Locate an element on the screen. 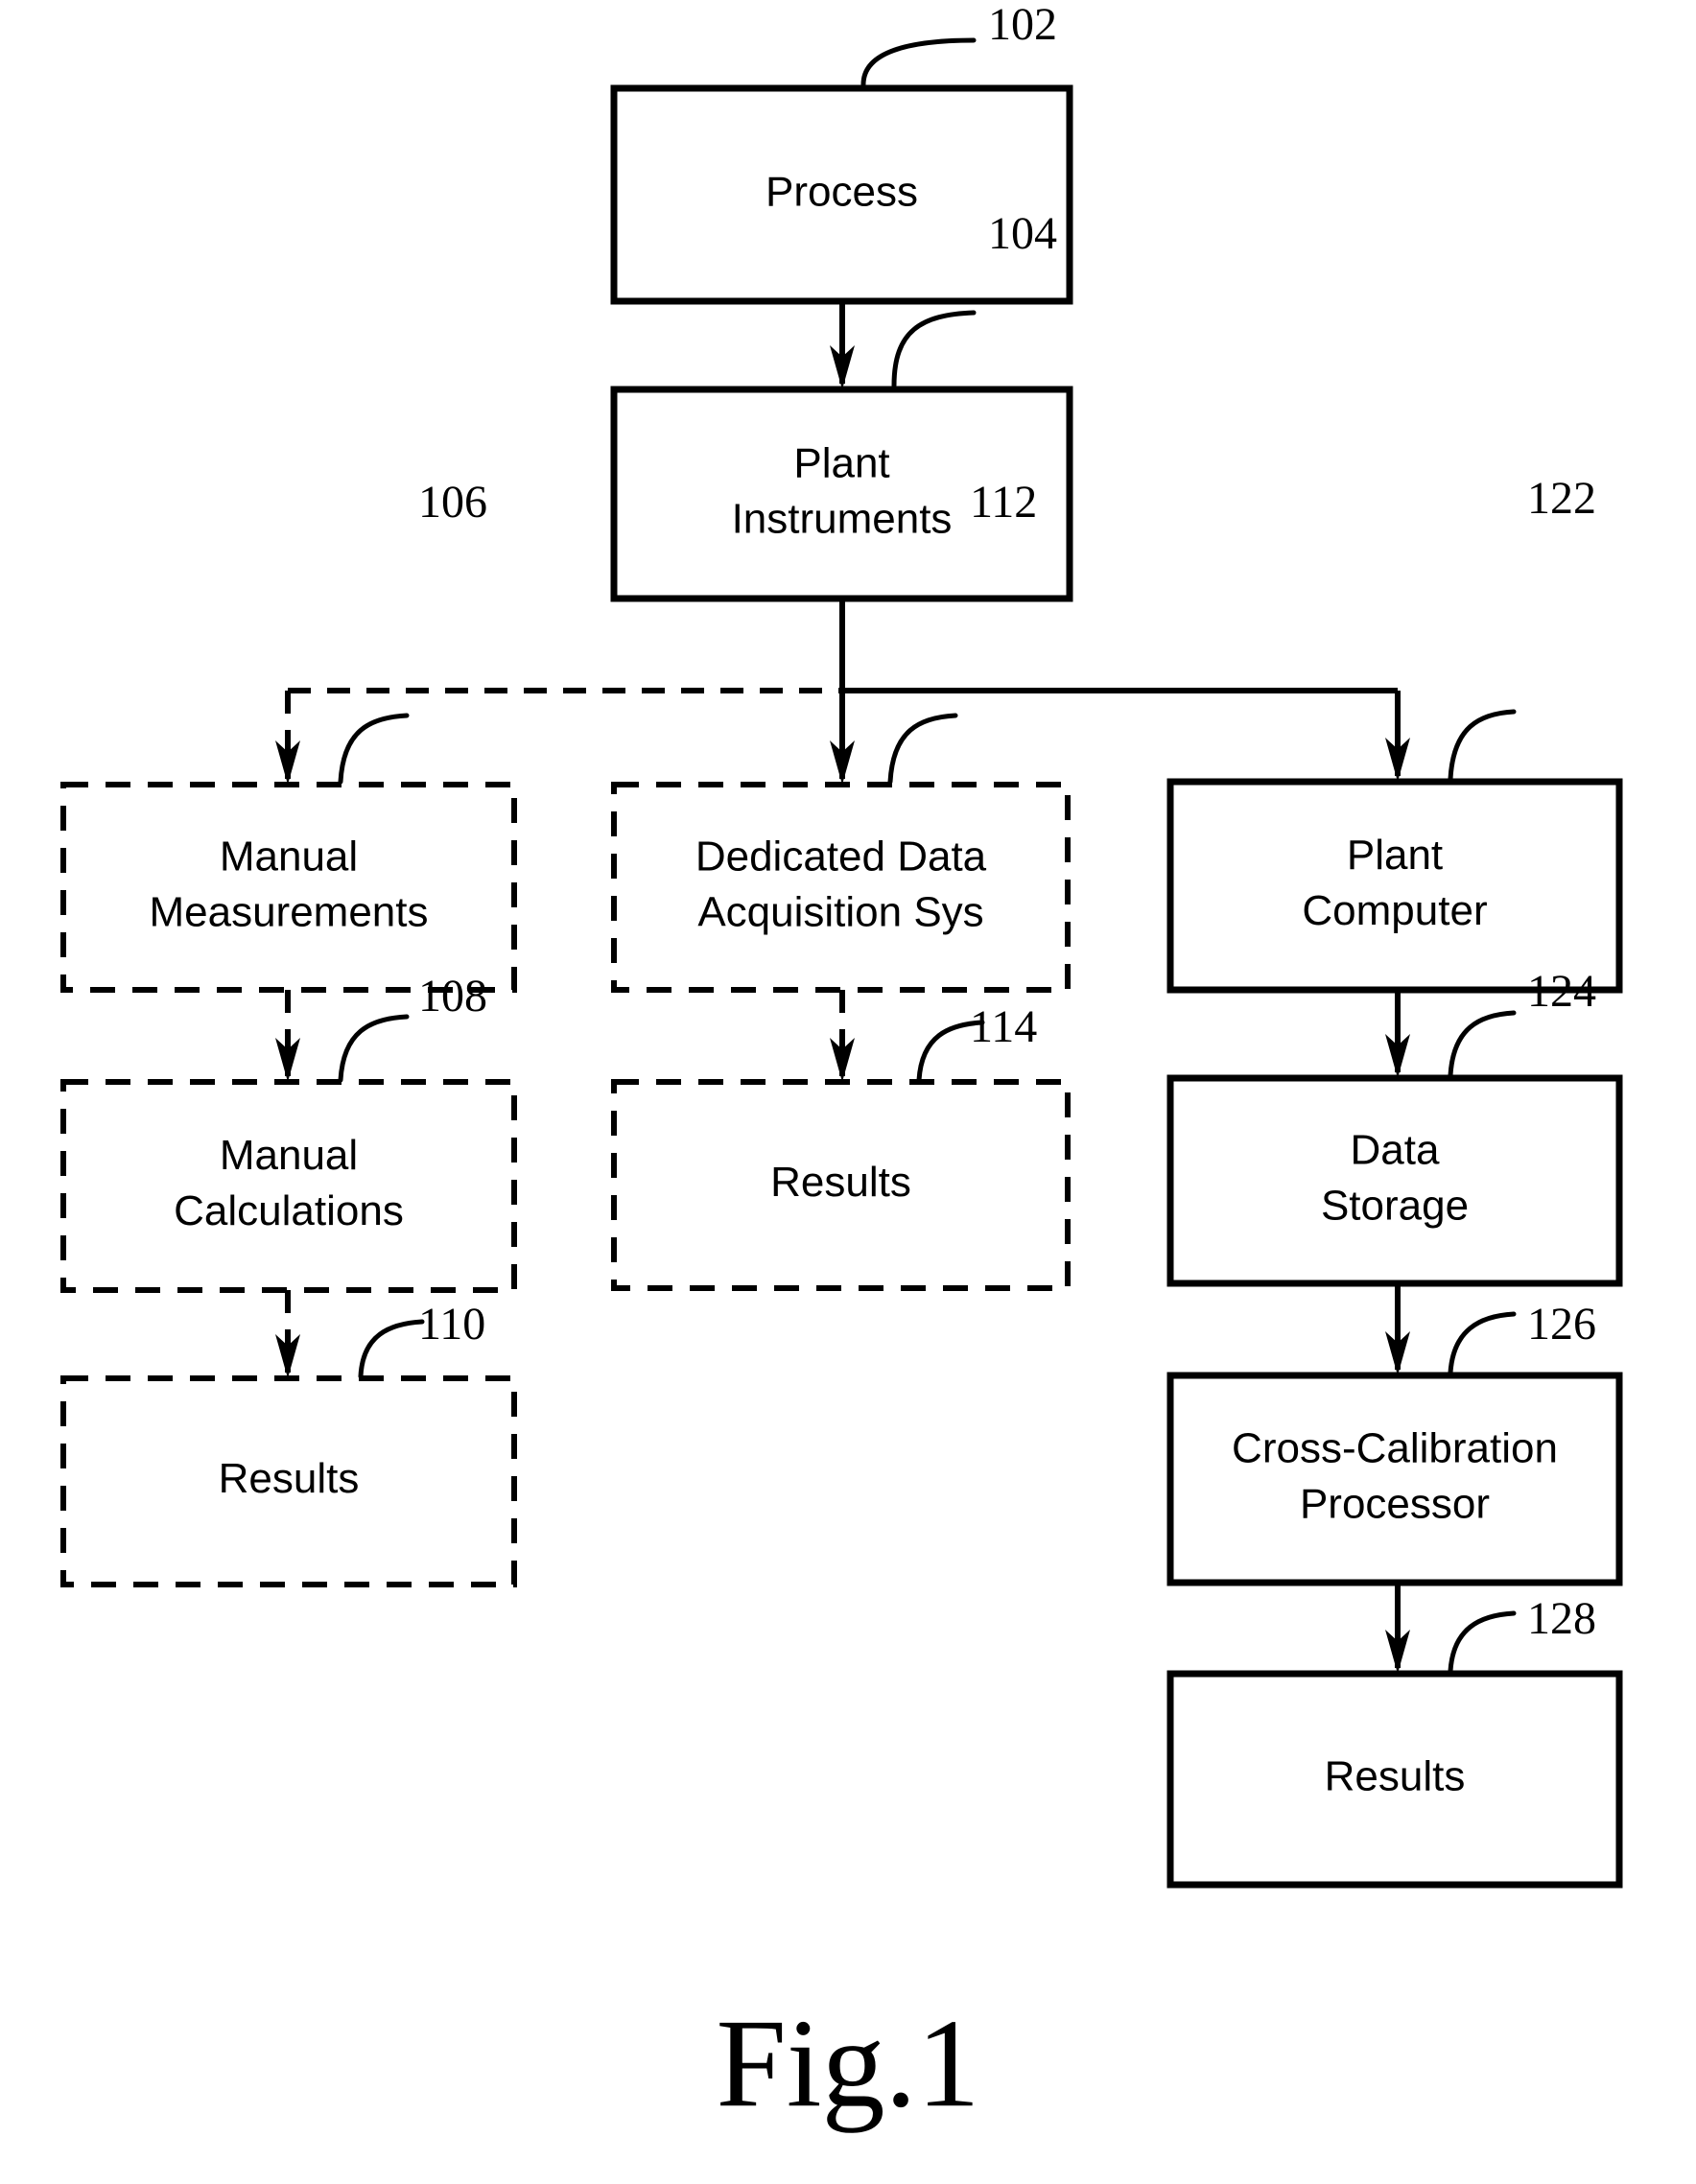 This screenshot has height=2184, width=1696. node-cross-calibration-processor: Cross-Calibration Processor is located at coordinates (1394, 1479).